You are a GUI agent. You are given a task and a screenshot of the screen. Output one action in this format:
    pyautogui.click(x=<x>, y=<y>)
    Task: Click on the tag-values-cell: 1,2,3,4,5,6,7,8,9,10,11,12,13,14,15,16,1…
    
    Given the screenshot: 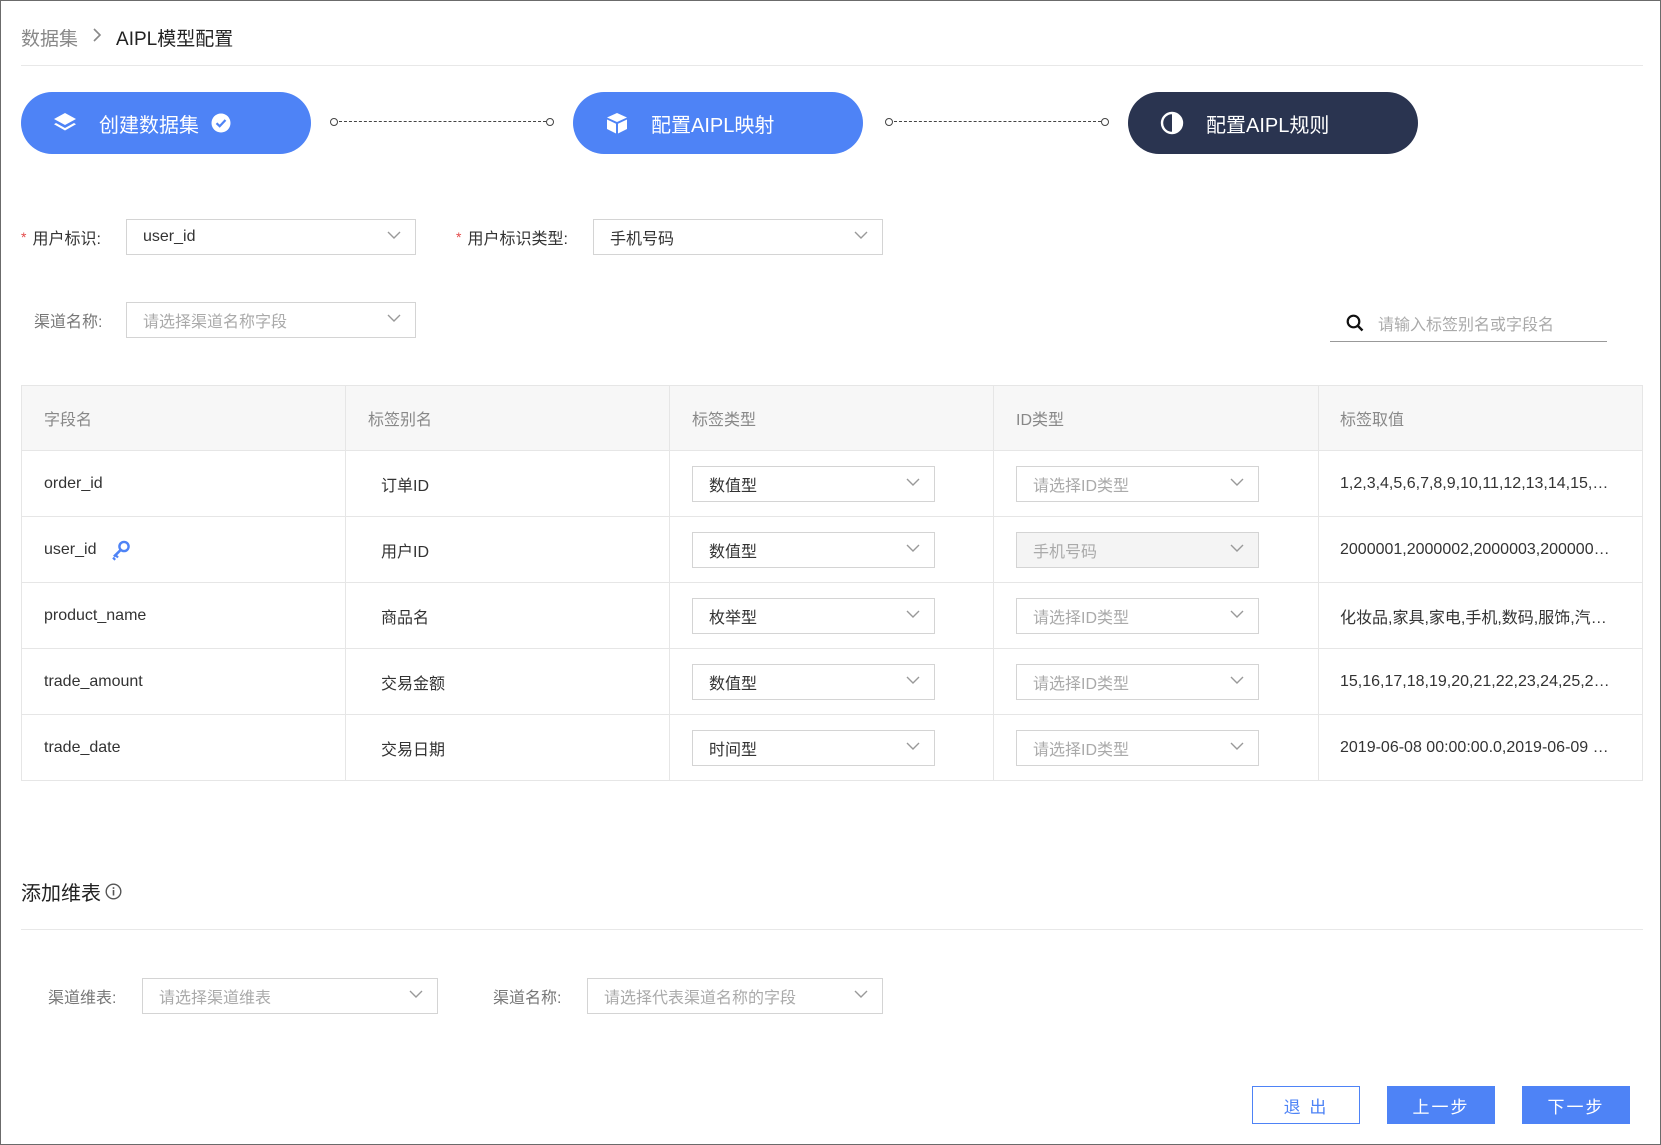 What is the action you would take?
    pyautogui.click(x=1480, y=483)
    